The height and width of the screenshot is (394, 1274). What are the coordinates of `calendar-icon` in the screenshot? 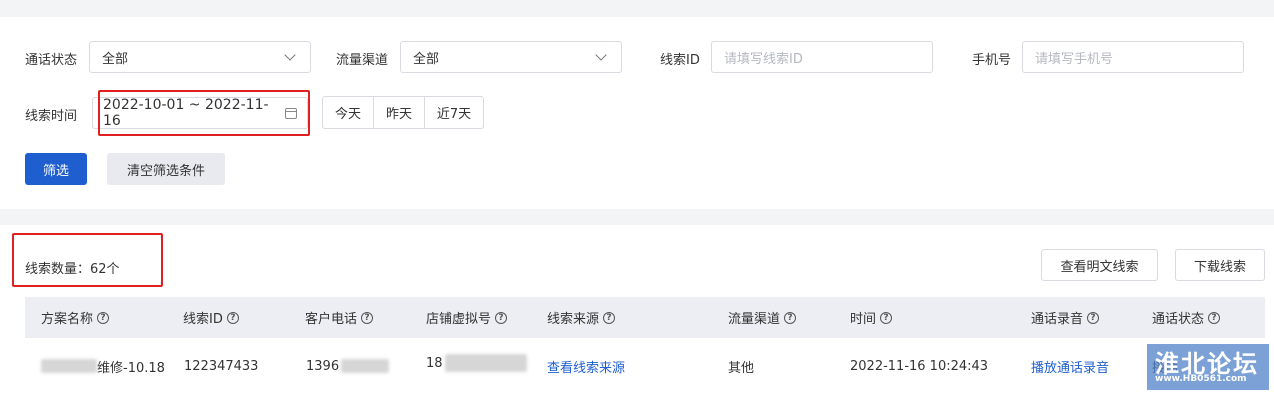 It's located at (291, 113).